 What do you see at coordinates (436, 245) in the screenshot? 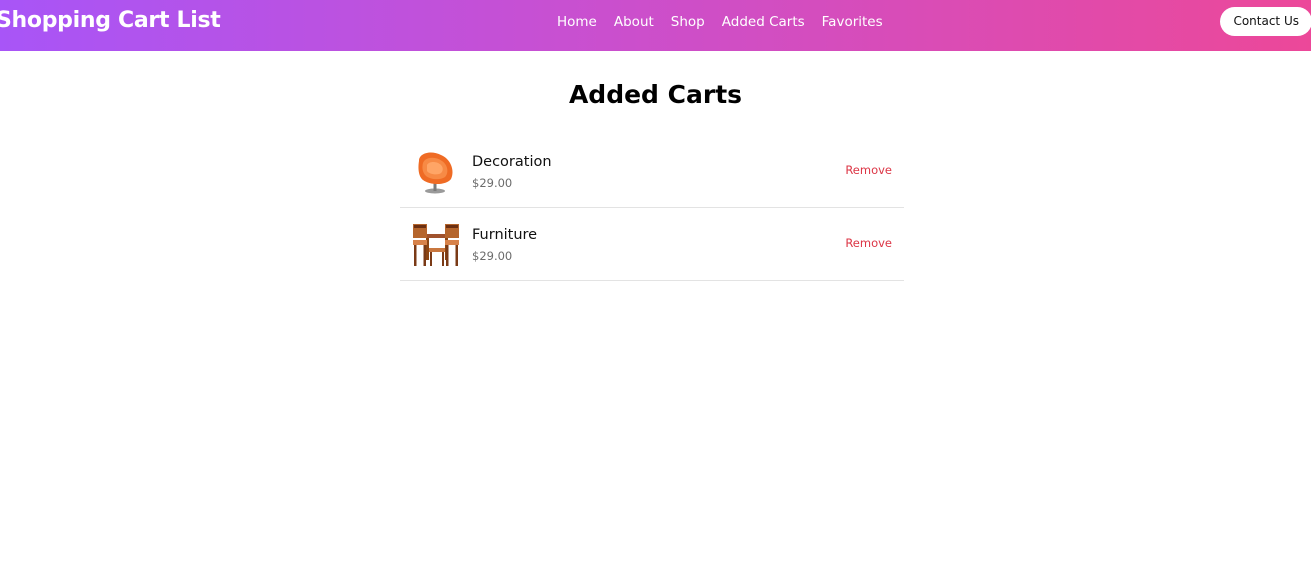
I see `wooden-dining-set-icon` at bounding box center [436, 245].